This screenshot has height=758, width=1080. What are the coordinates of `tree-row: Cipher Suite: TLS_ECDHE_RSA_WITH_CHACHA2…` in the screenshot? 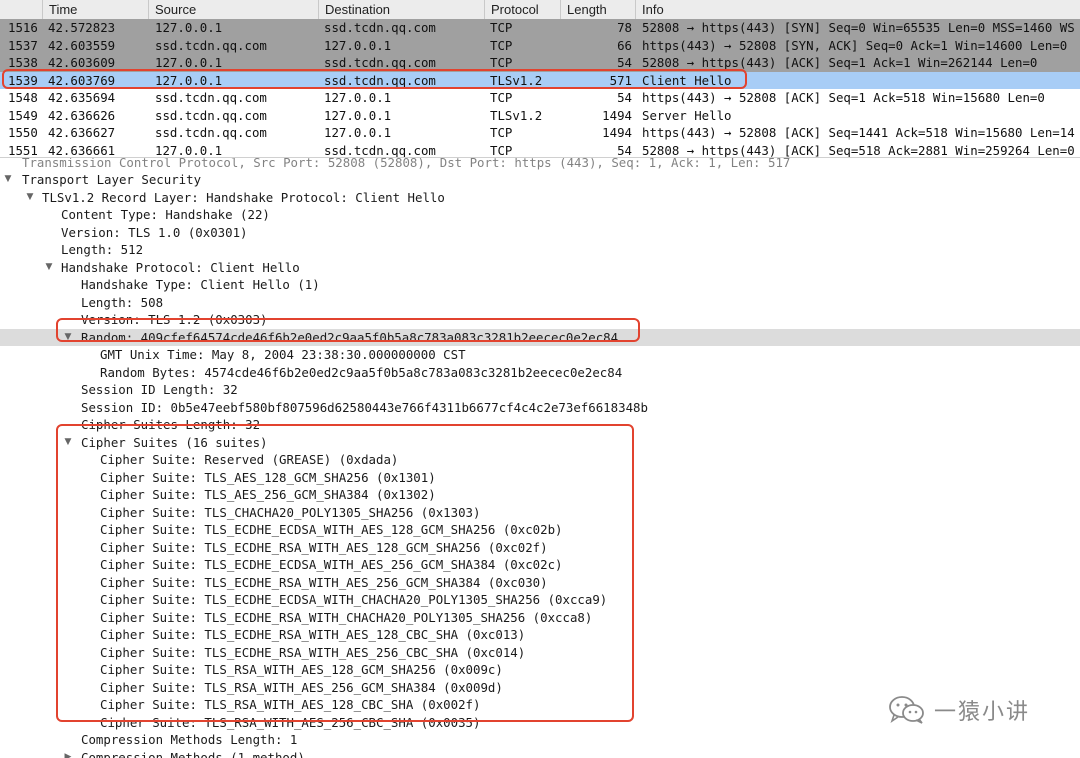 It's located at (540, 618).